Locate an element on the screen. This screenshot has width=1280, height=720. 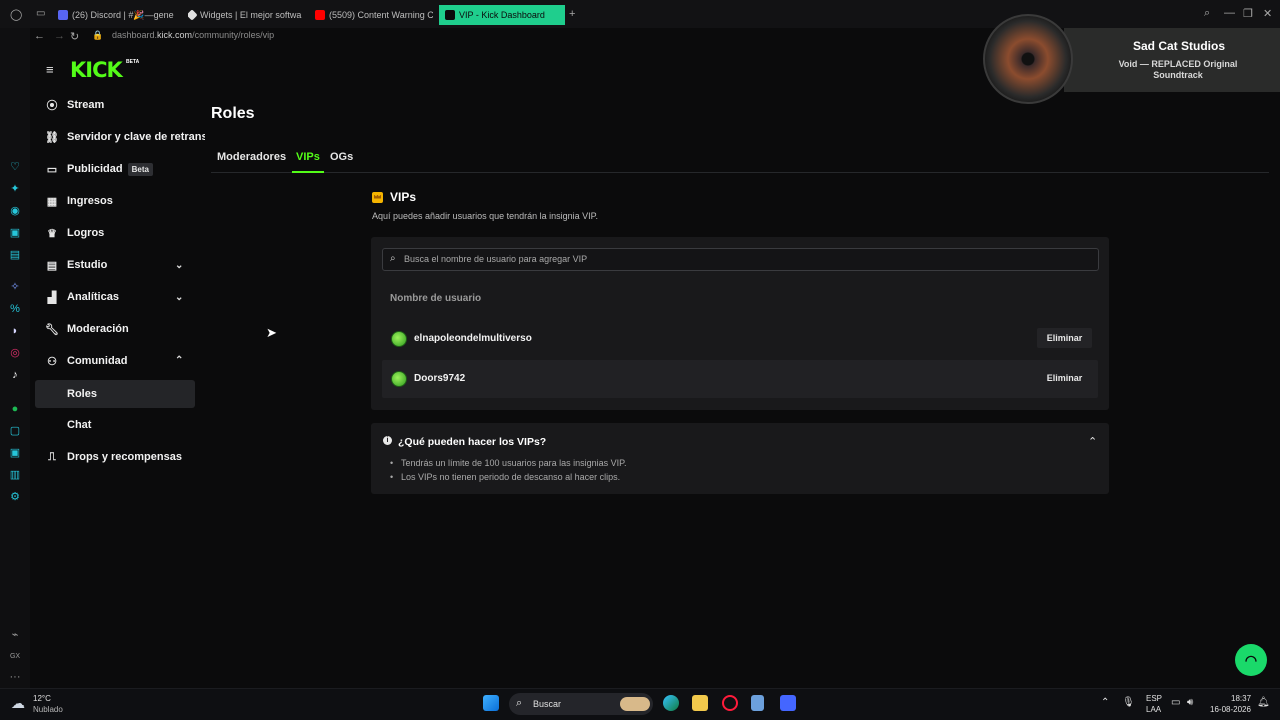
chevron-down-icon: ⌄ is located at coordinates (179, 265).